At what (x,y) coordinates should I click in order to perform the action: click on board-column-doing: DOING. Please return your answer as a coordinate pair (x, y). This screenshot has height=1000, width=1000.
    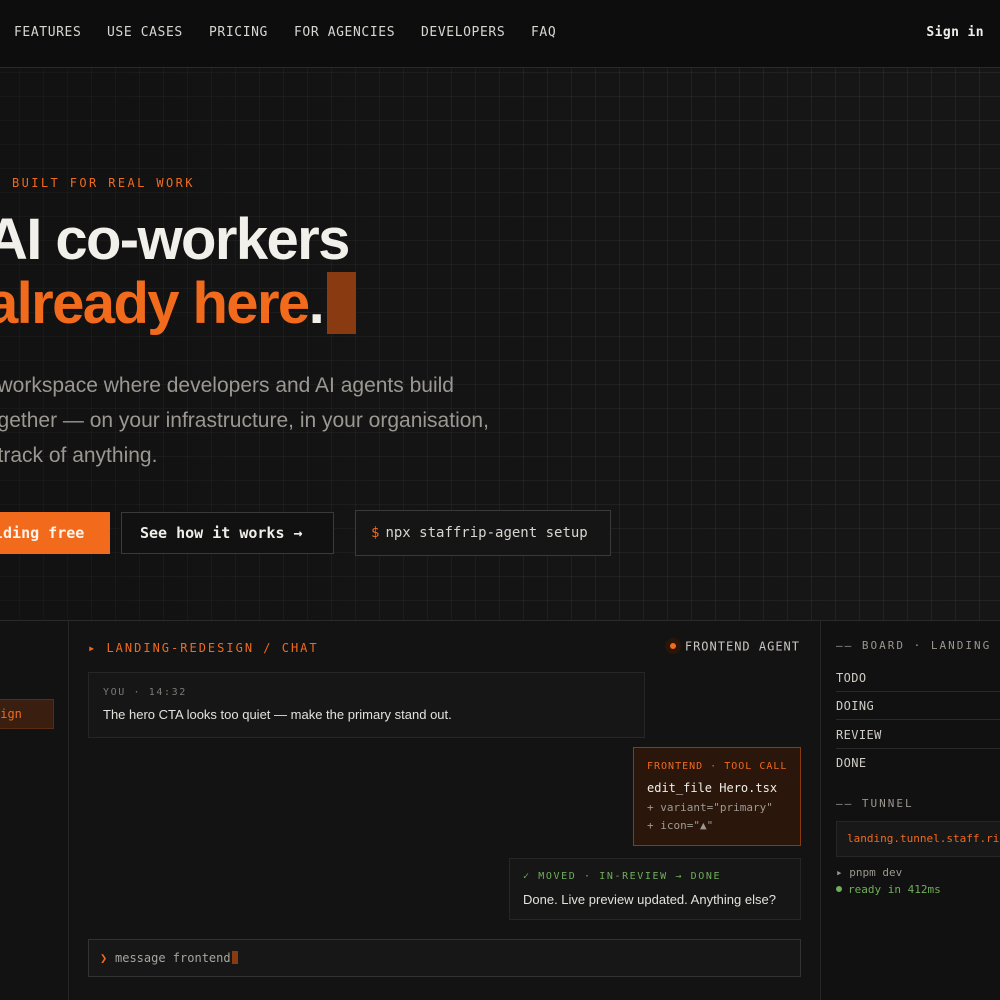
    Looking at the image, I should click on (918, 709).